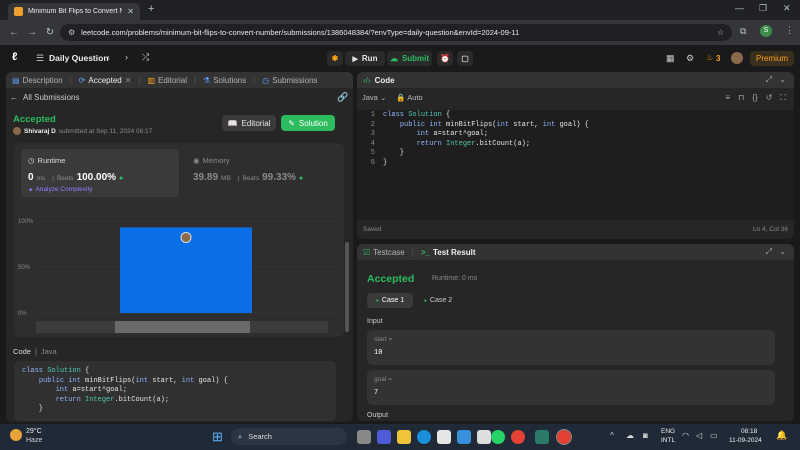 The height and width of the screenshot is (450, 800). I want to click on weather-sun-icon, so click(16, 435).